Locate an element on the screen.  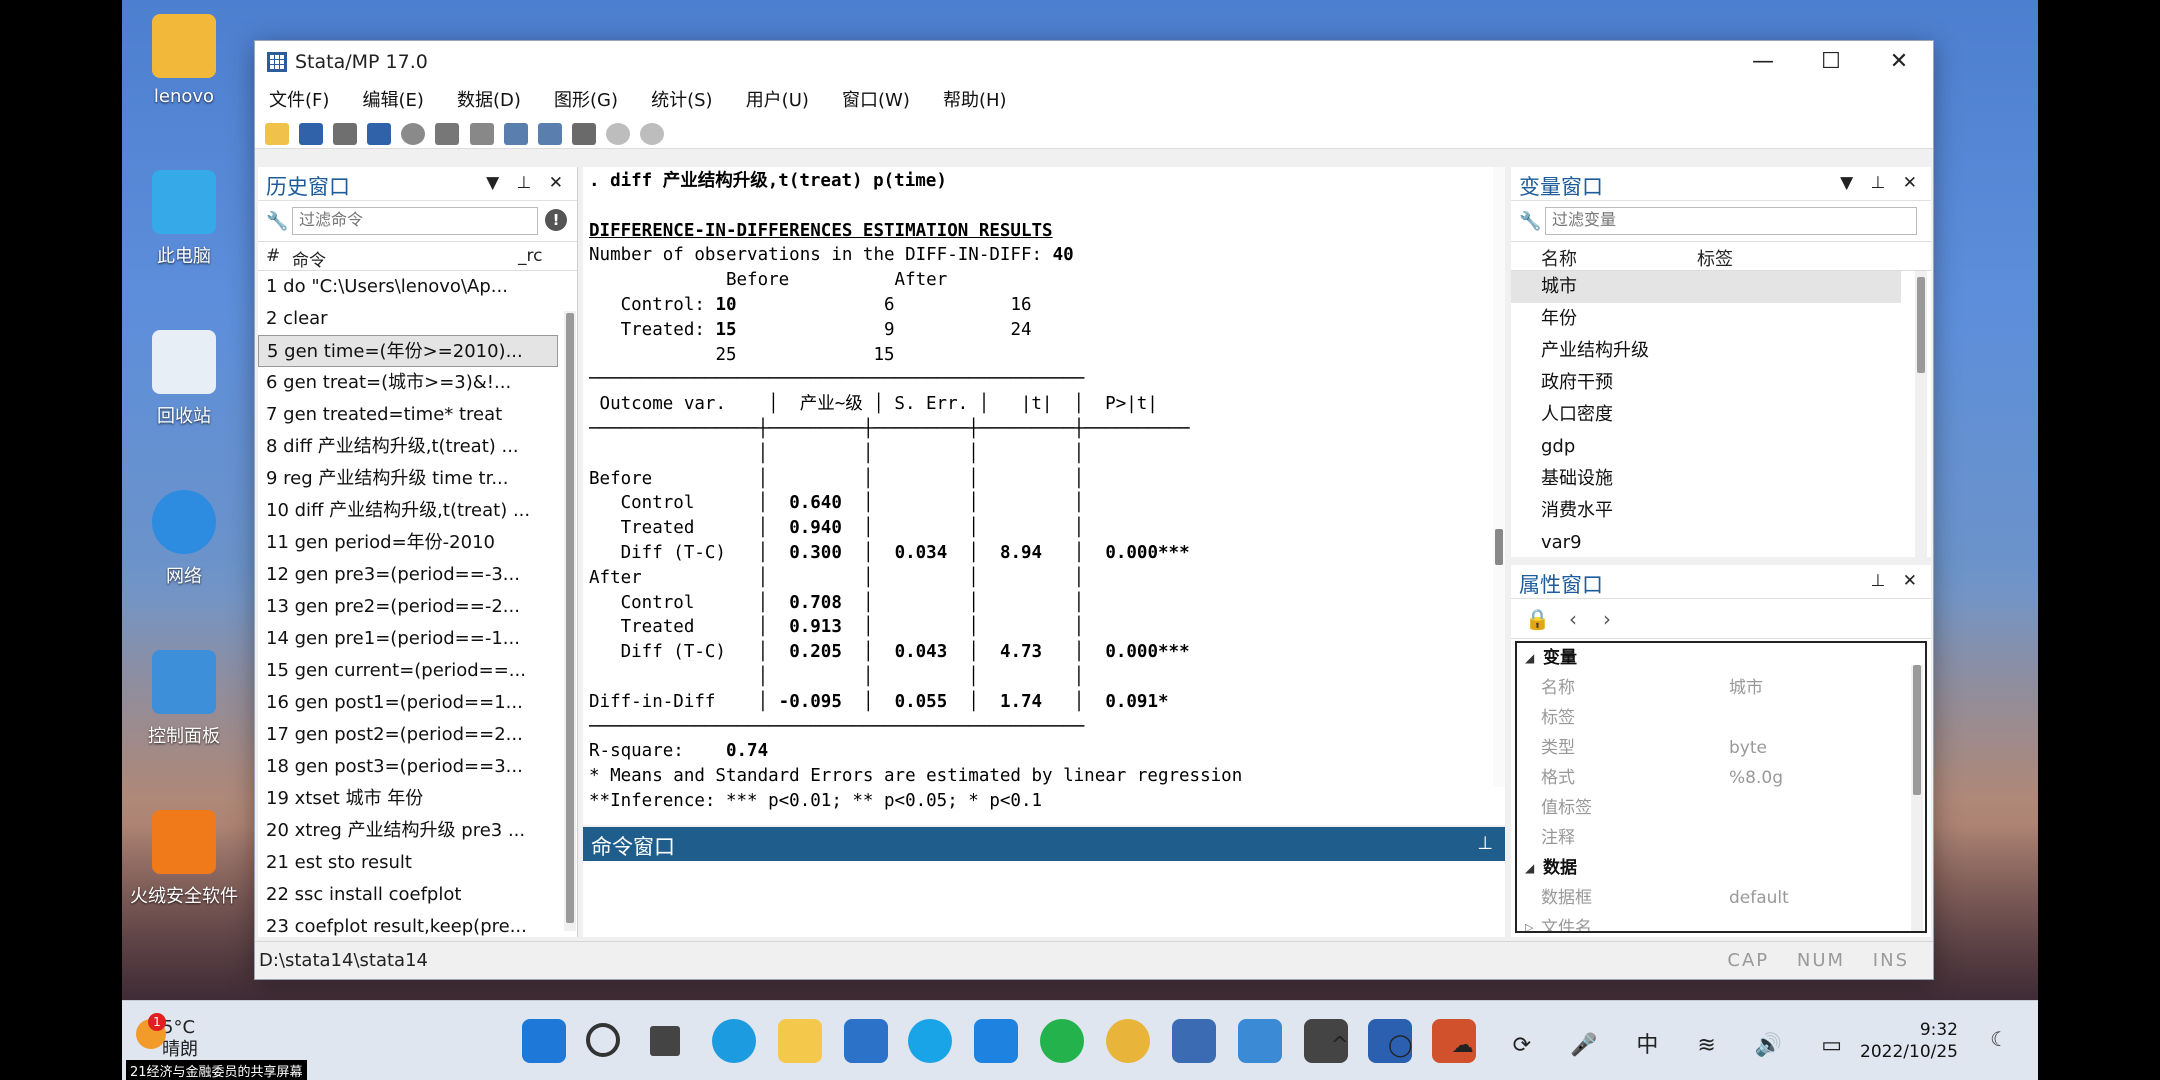
variables-scrollbar is located at coordinates (1921, 414).